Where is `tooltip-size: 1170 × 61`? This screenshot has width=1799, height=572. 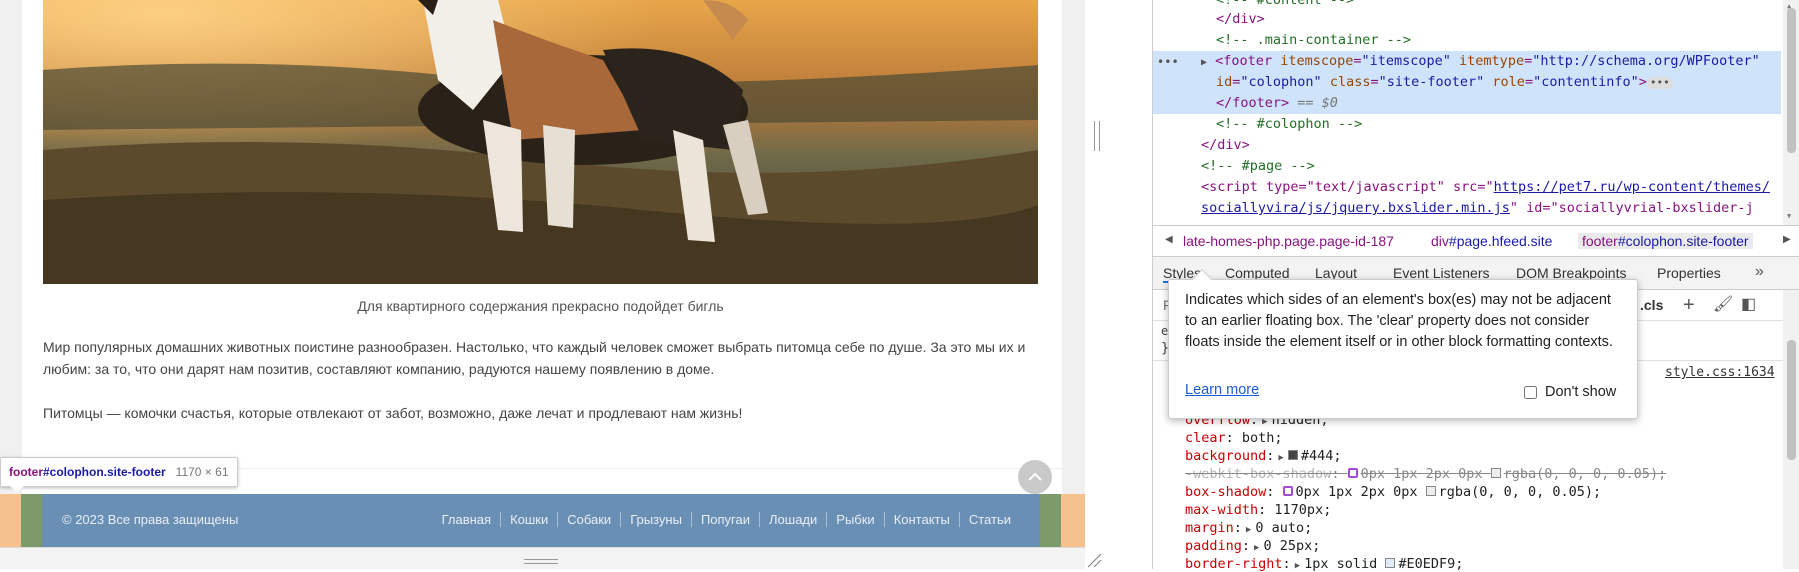 tooltip-size: 1170 × 61 is located at coordinates (202, 472).